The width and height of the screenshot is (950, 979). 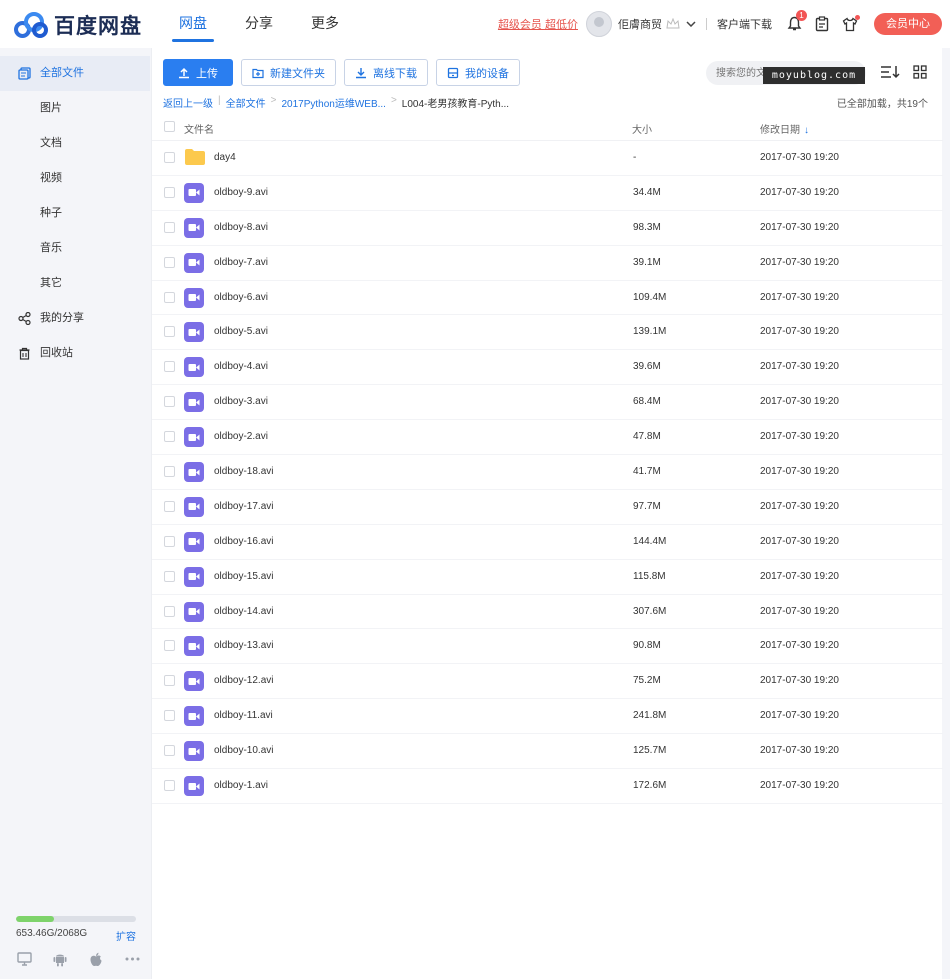 What do you see at coordinates (60, 959) in the screenshot?
I see `android-icon` at bounding box center [60, 959].